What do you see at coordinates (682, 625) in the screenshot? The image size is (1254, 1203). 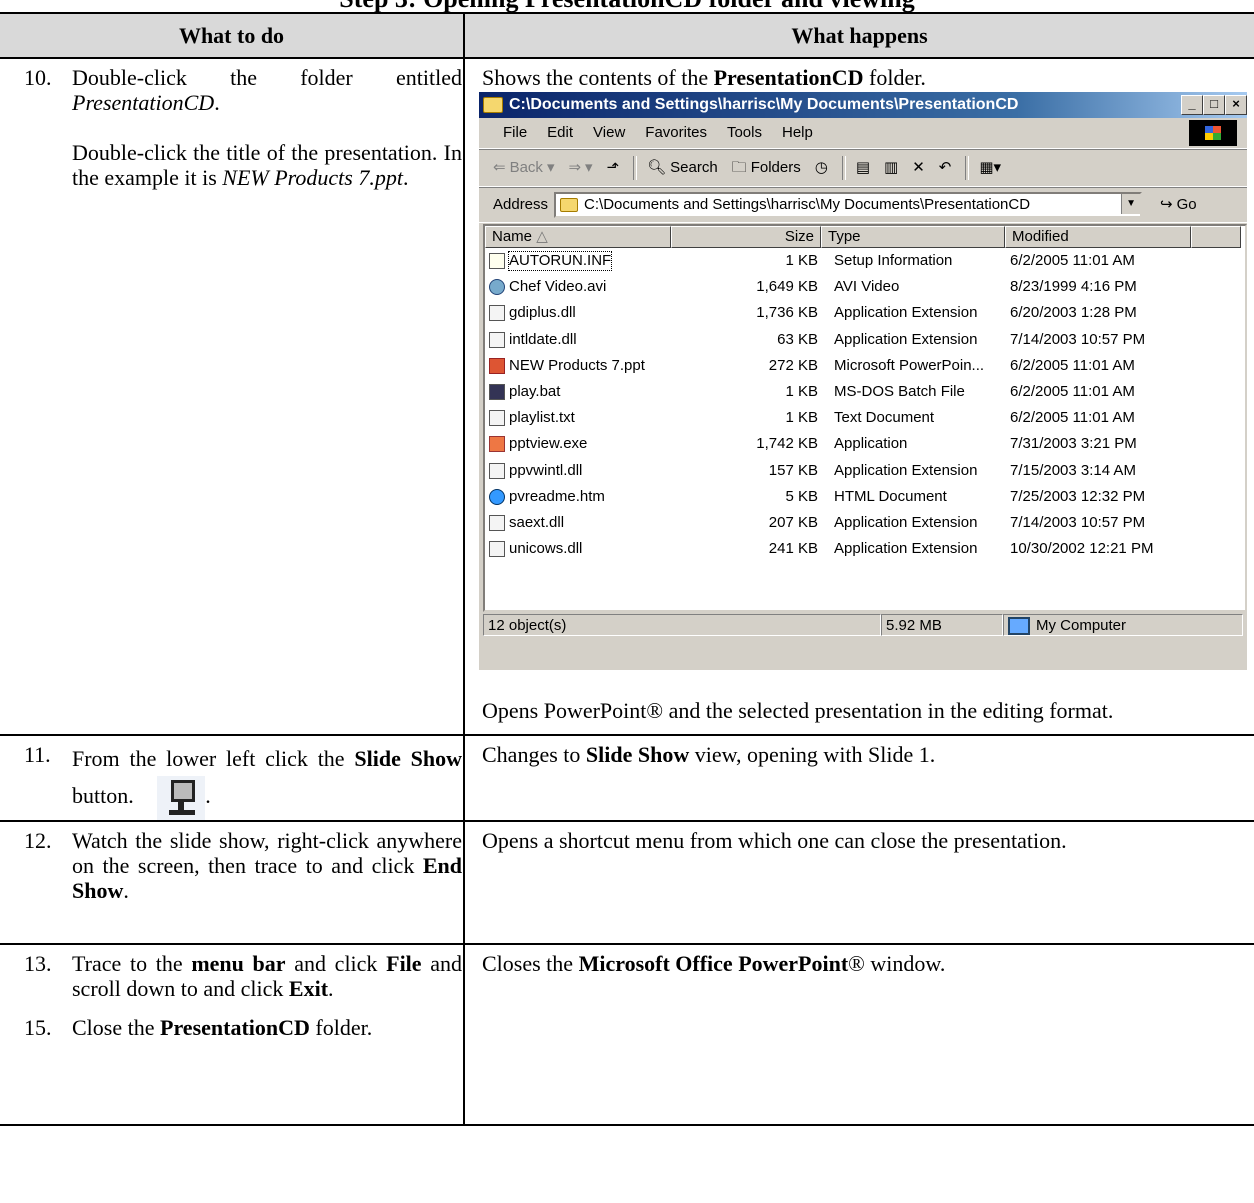 I see `status-objects: 12 object(s)` at bounding box center [682, 625].